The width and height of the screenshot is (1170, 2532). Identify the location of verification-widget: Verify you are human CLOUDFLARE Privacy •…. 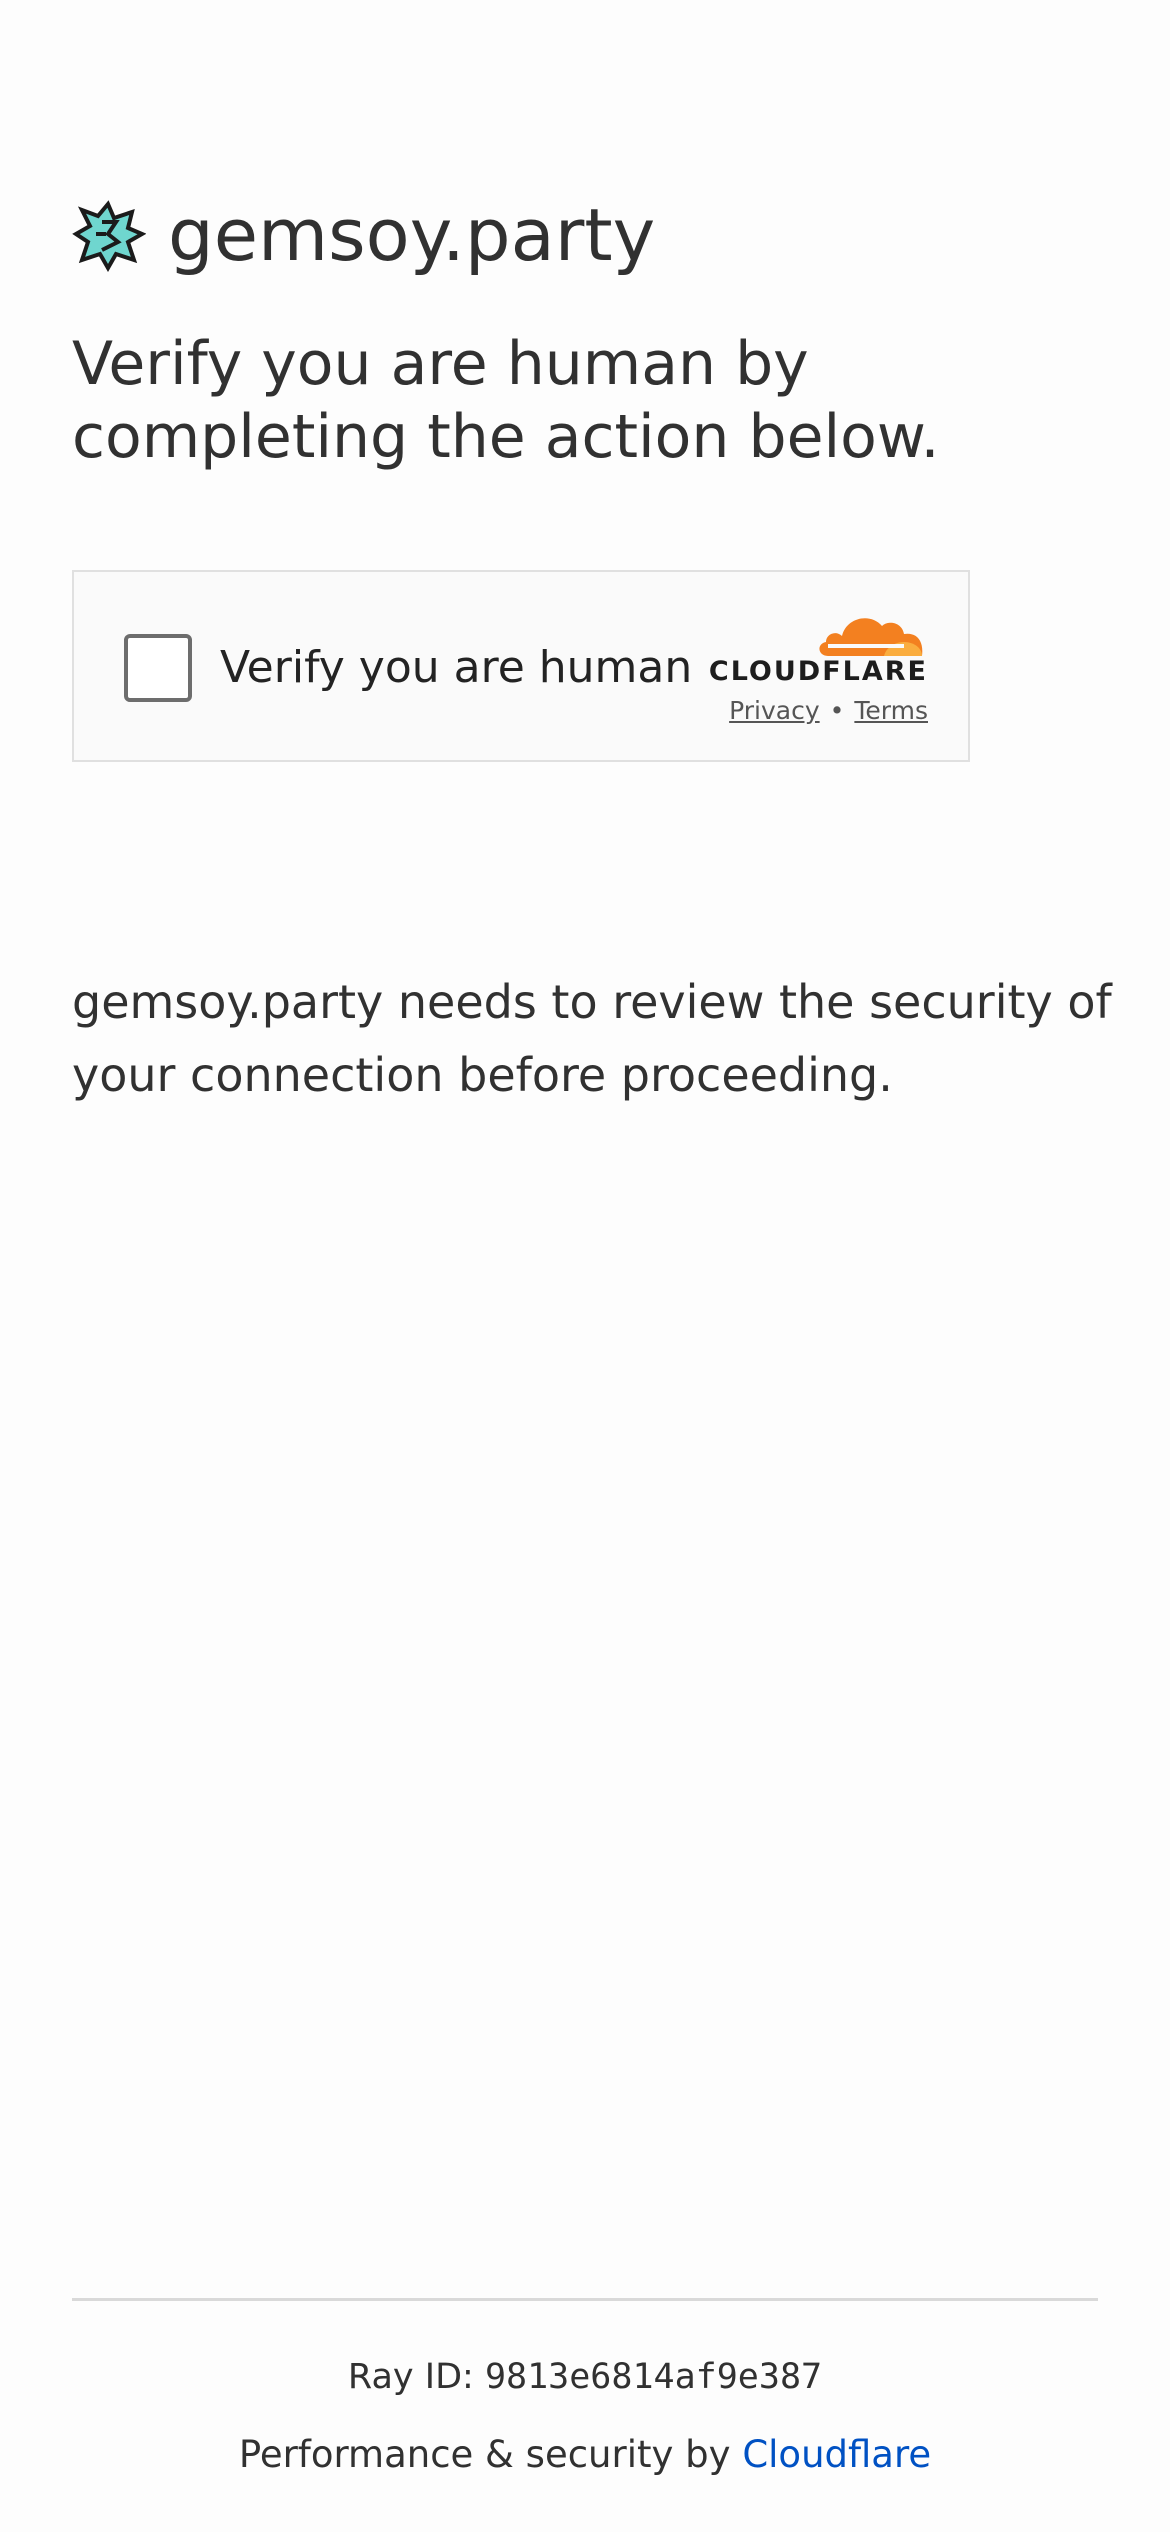
(521, 666).